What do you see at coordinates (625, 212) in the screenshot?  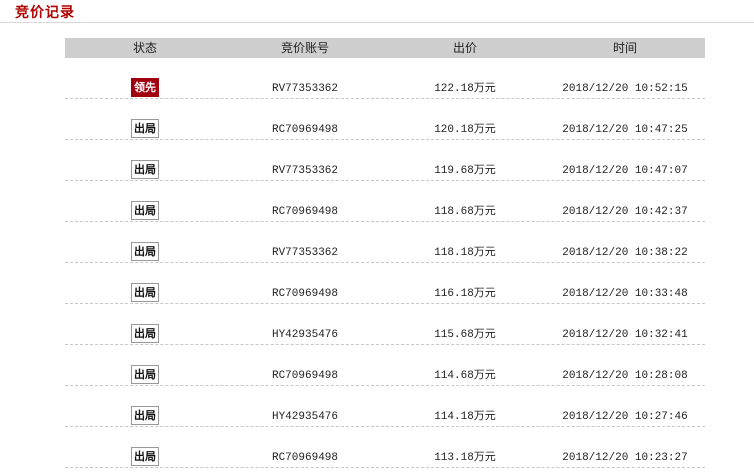 I see `time-cell: 2018/12/20 10:42:37` at bounding box center [625, 212].